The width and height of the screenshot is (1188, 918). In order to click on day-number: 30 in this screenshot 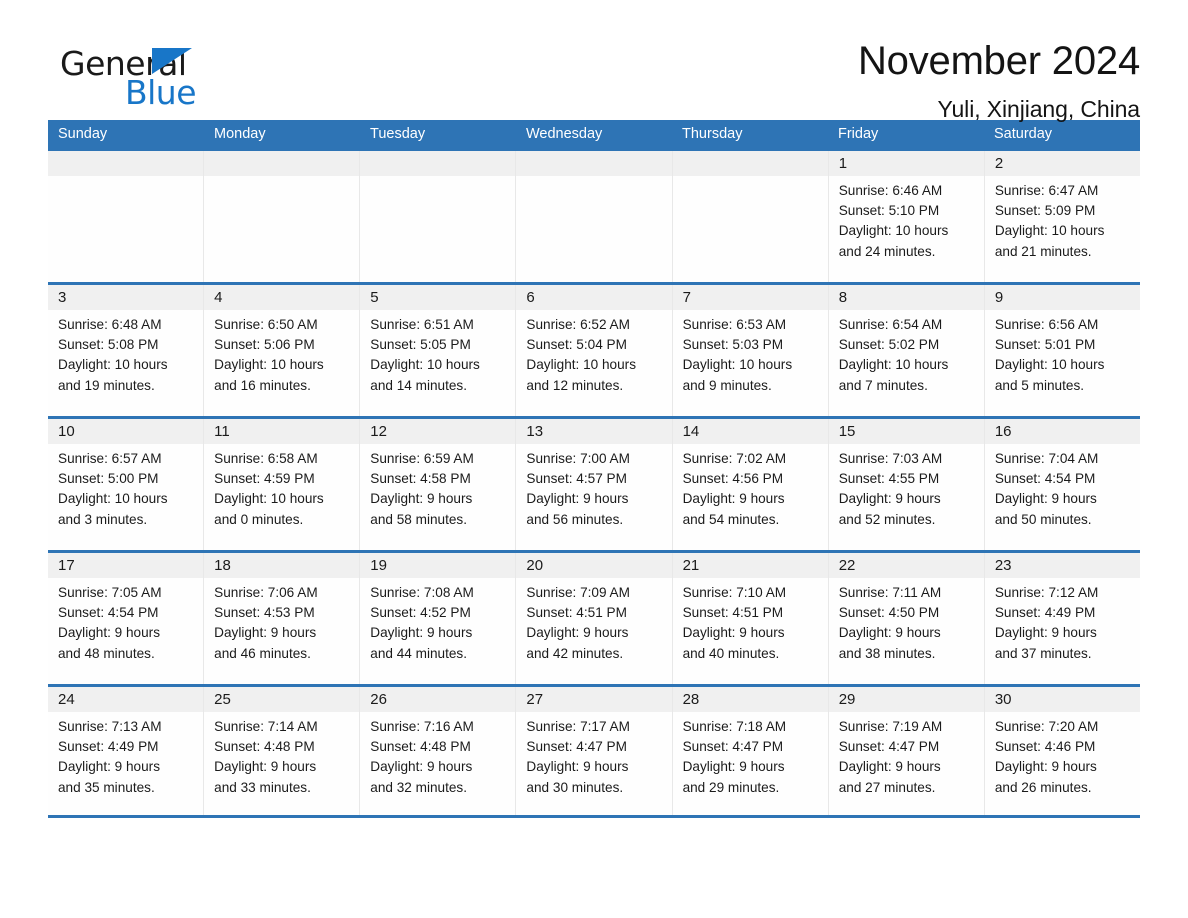, I will do `click(1003, 699)`.